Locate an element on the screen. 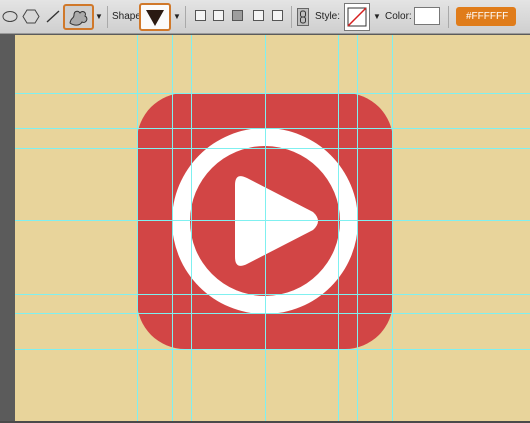 This screenshot has height=423, width=530. color-hex-badge: #FFFFFF is located at coordinates (486, 16).